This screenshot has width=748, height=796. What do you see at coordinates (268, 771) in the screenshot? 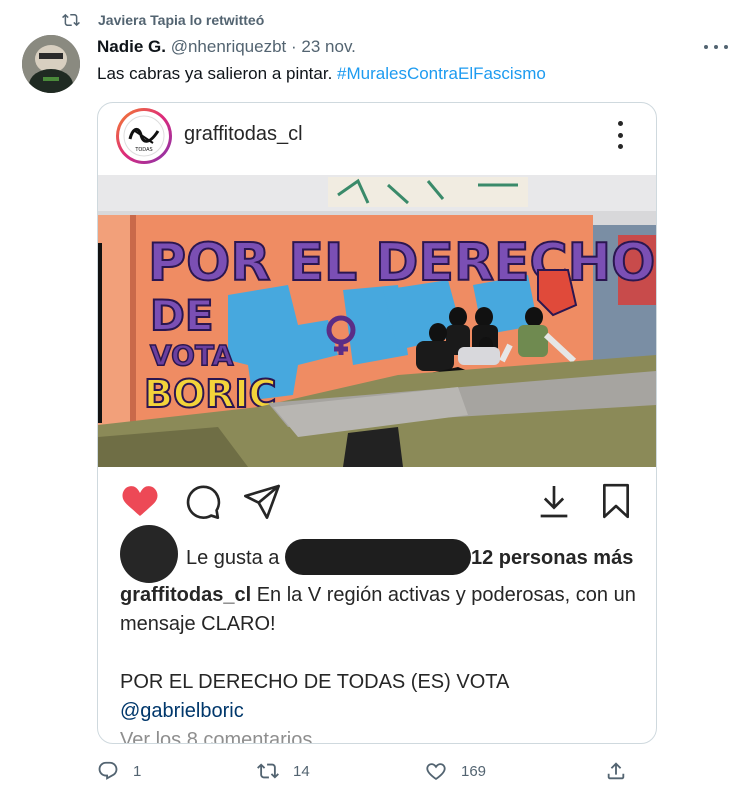
I see `retweet-action-icon` at bounding box center [268, 771].